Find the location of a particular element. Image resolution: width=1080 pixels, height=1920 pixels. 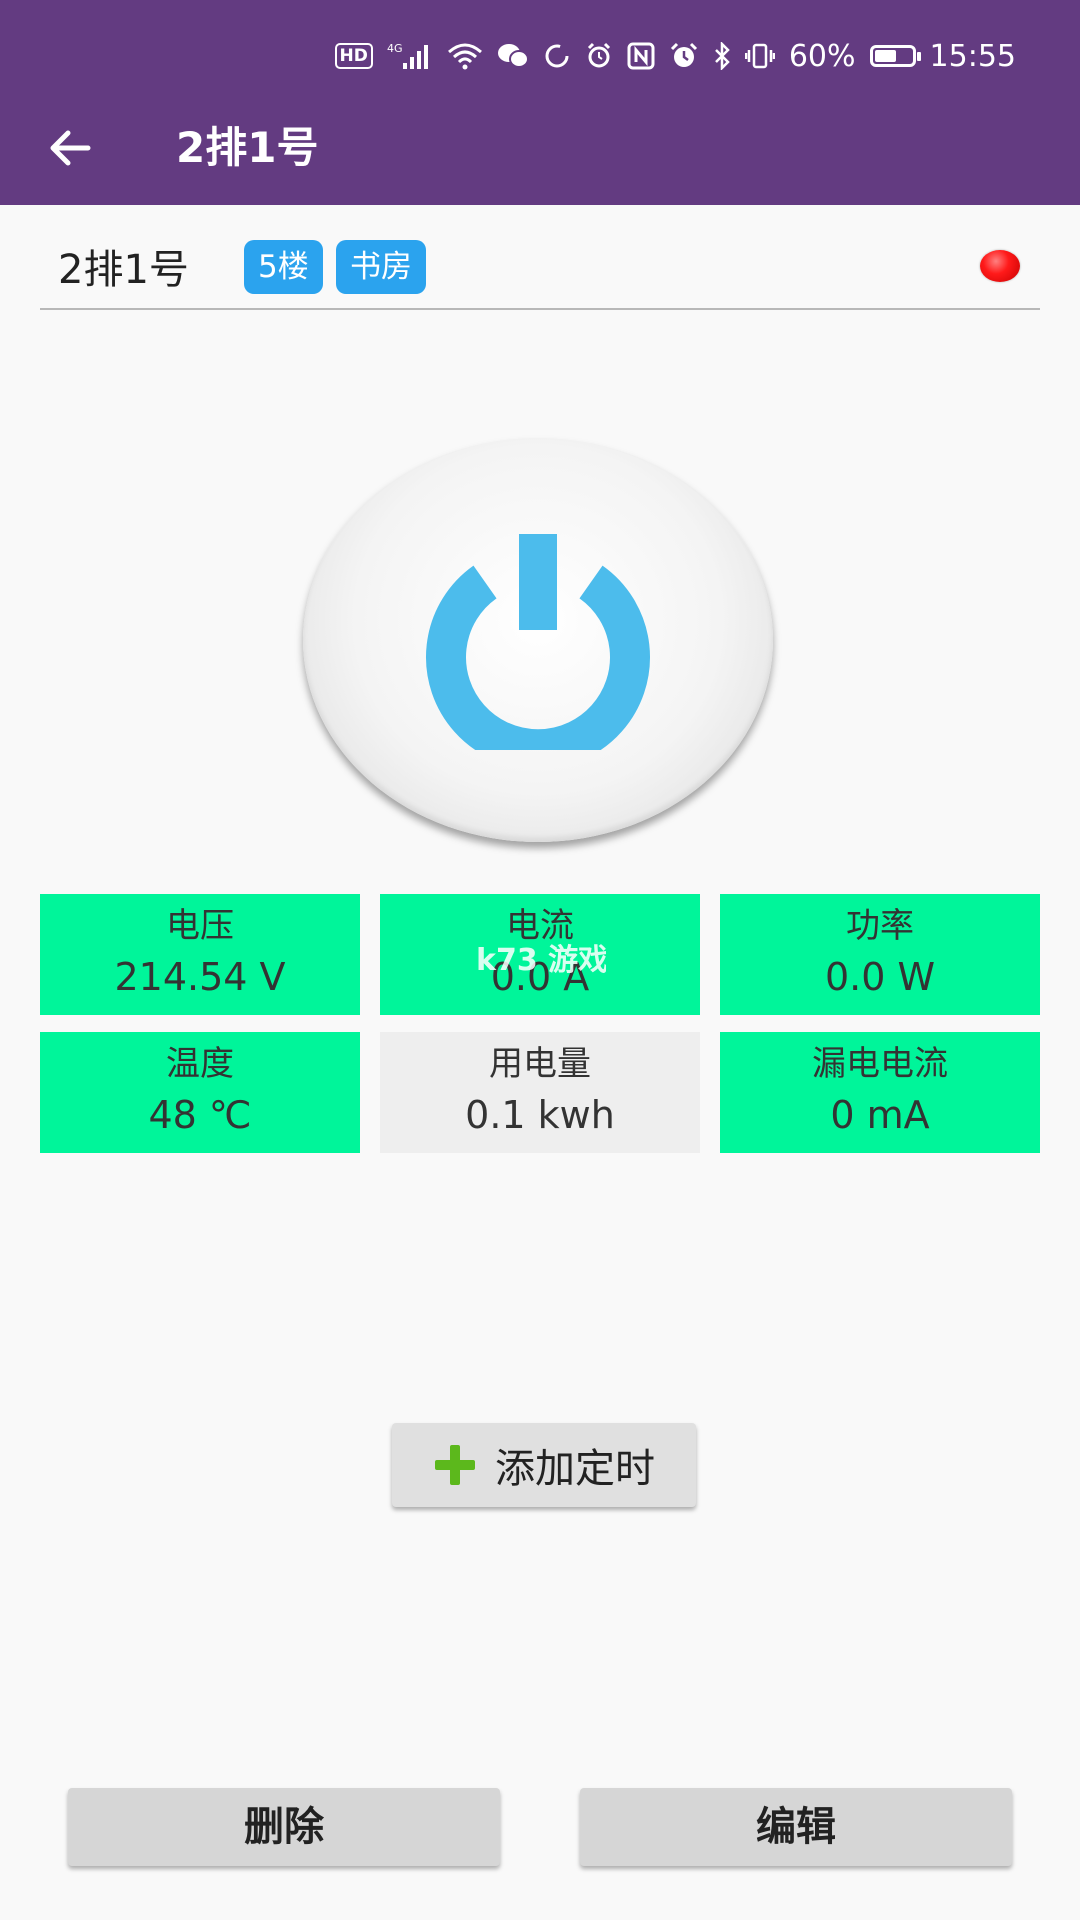

hd-icon: HD is located at coordinates (353, 56).